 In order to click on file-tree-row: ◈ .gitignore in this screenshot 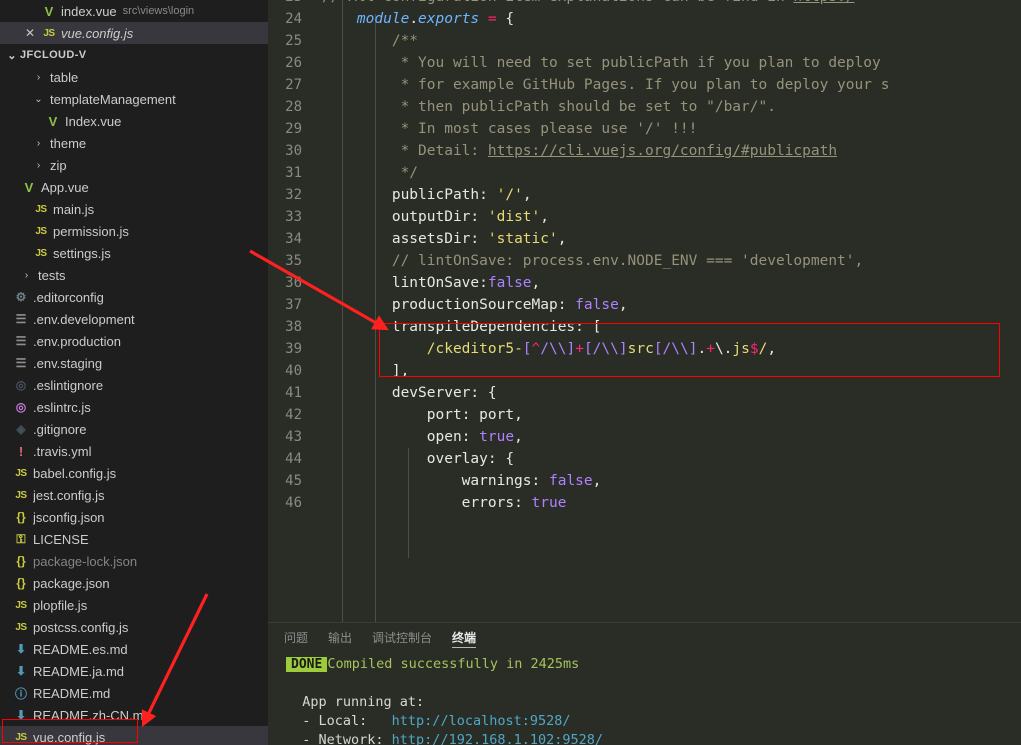, I will do `click(134, 429)`.